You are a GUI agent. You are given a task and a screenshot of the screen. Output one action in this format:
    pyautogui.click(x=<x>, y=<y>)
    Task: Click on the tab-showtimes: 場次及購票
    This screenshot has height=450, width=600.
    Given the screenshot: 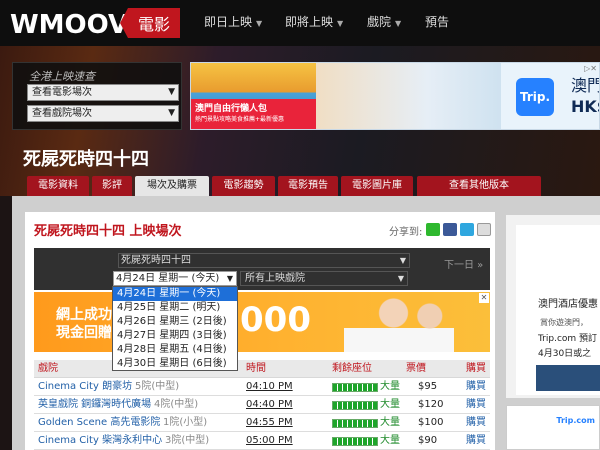 What is the action you would take?
    pyautogui.click(x=172, y=186)
    